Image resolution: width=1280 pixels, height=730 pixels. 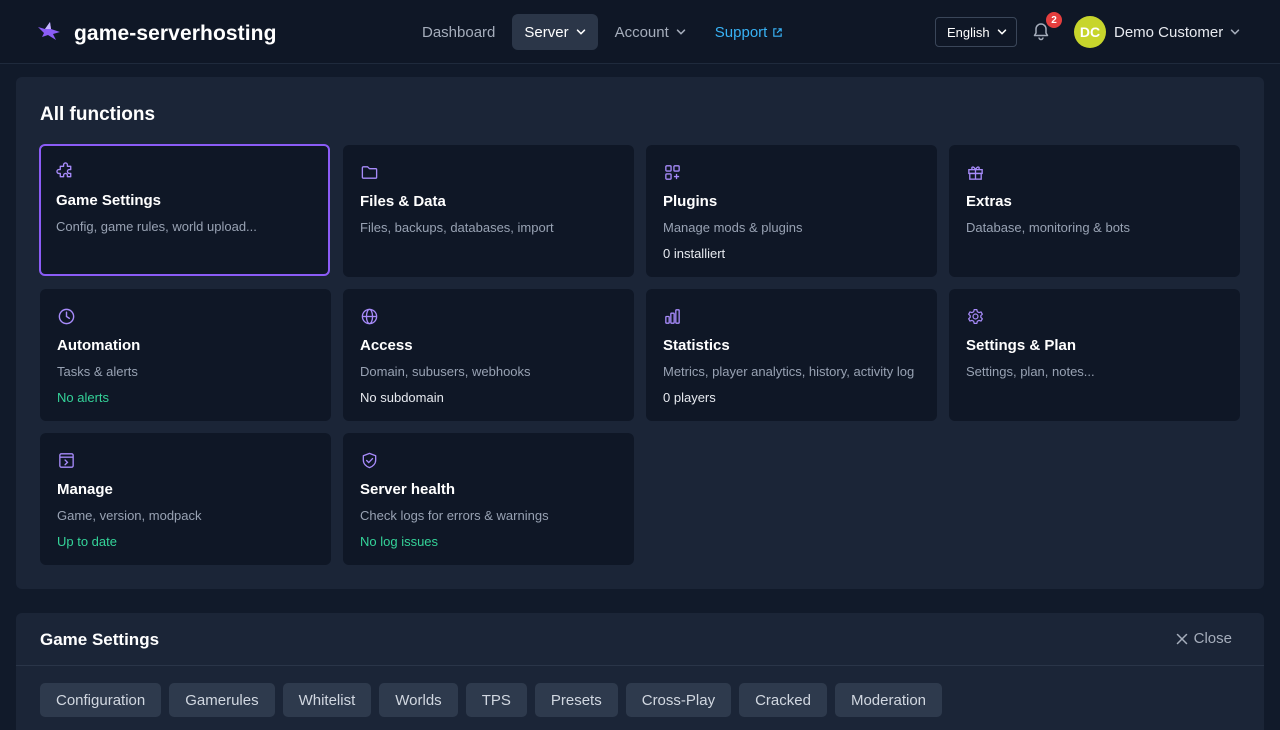 I want to click on tab-moderation: Moderation, so click(x=888, y=700).